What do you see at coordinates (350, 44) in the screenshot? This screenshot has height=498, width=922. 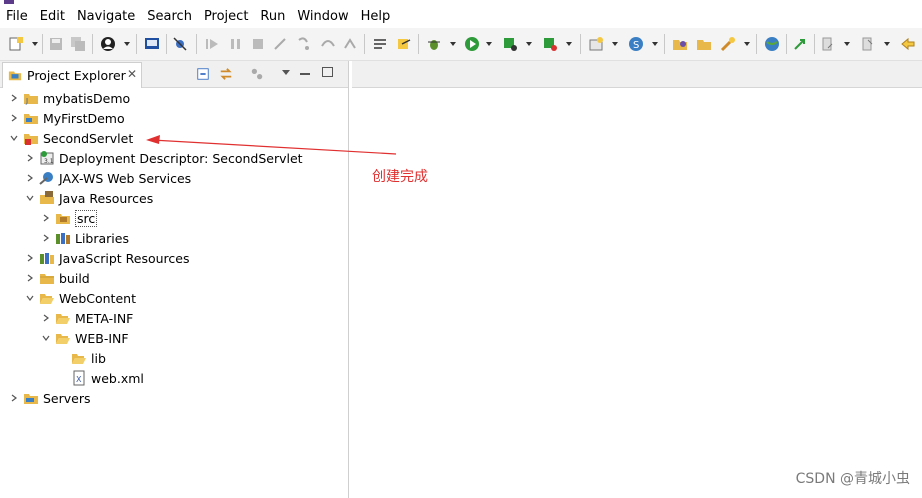 I see `step-return-icon` at bounding box center [350, 44].